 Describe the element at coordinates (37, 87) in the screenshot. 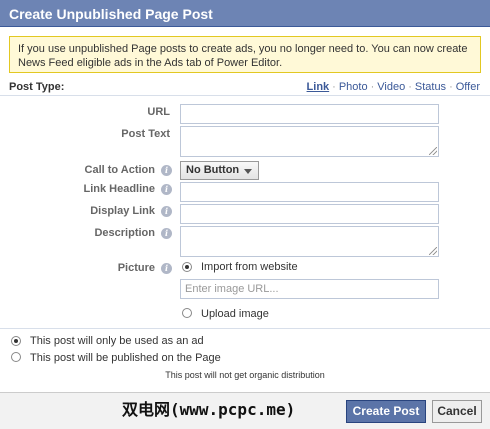

I see `post-type-label: Post Type:` at that location.